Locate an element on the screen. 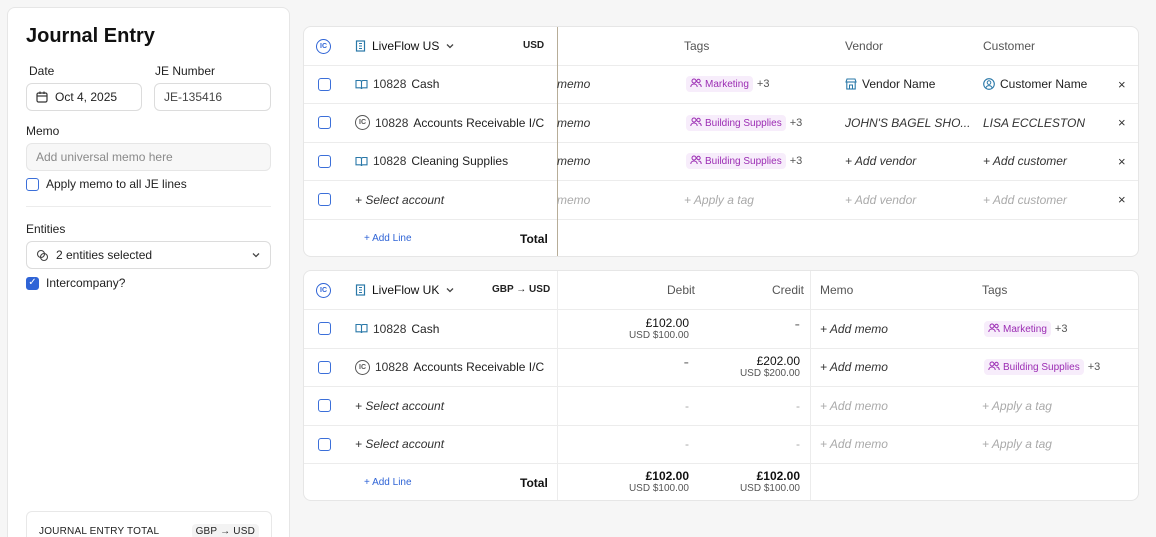 This screenshot has height=537, width=1156. credit-cell: £202.00 USD $200.00 is located at coordinates (770, 366).